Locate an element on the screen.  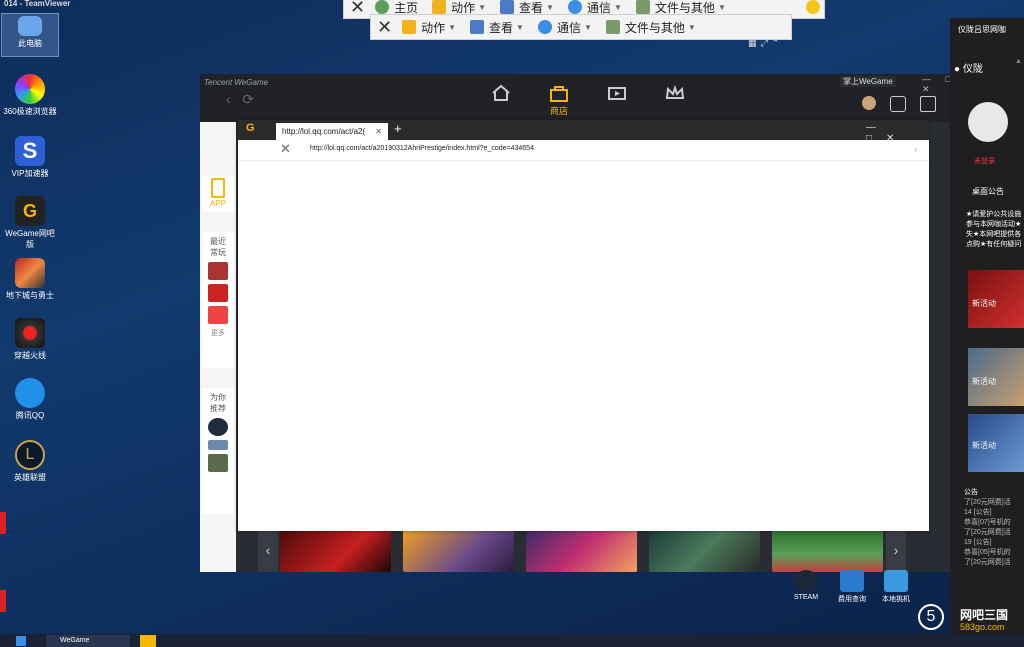
new-tab-button: + is located at coordinates (398, 128).